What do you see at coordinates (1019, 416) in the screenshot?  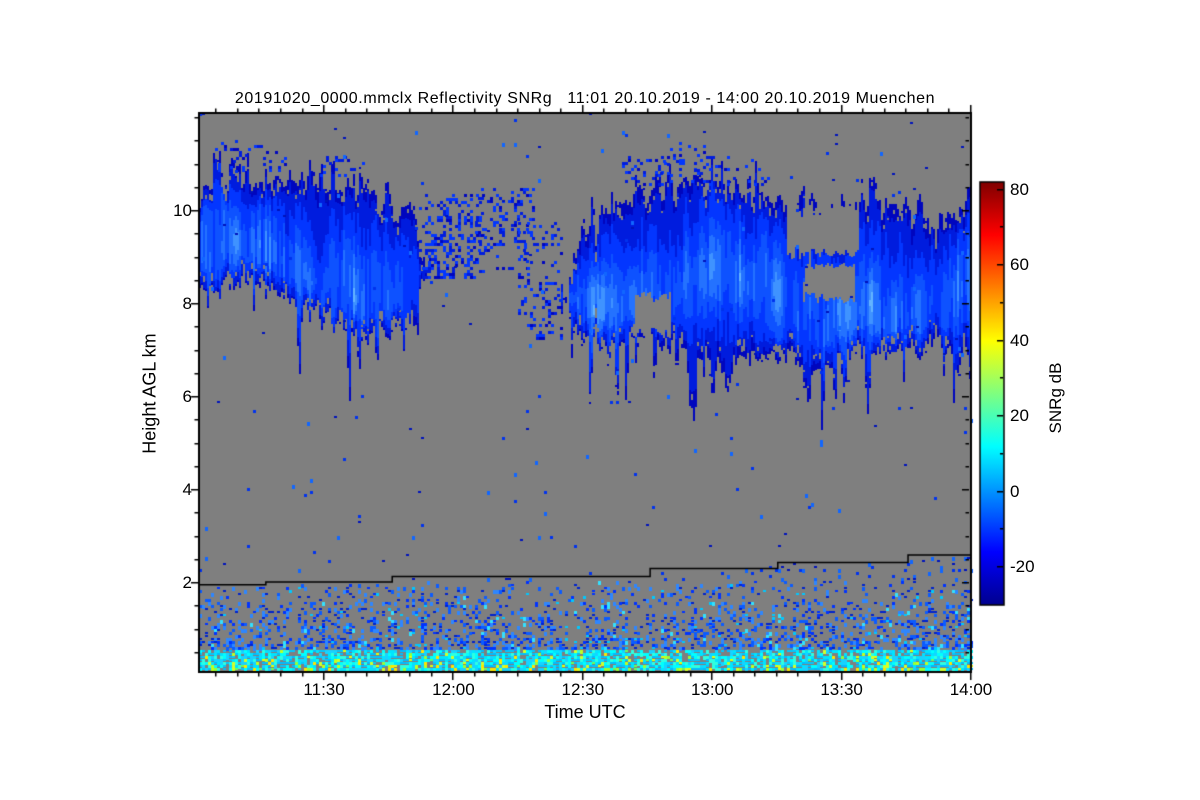 I see `colorbar-tick-label: 20` at bounding box center [1019, 416].